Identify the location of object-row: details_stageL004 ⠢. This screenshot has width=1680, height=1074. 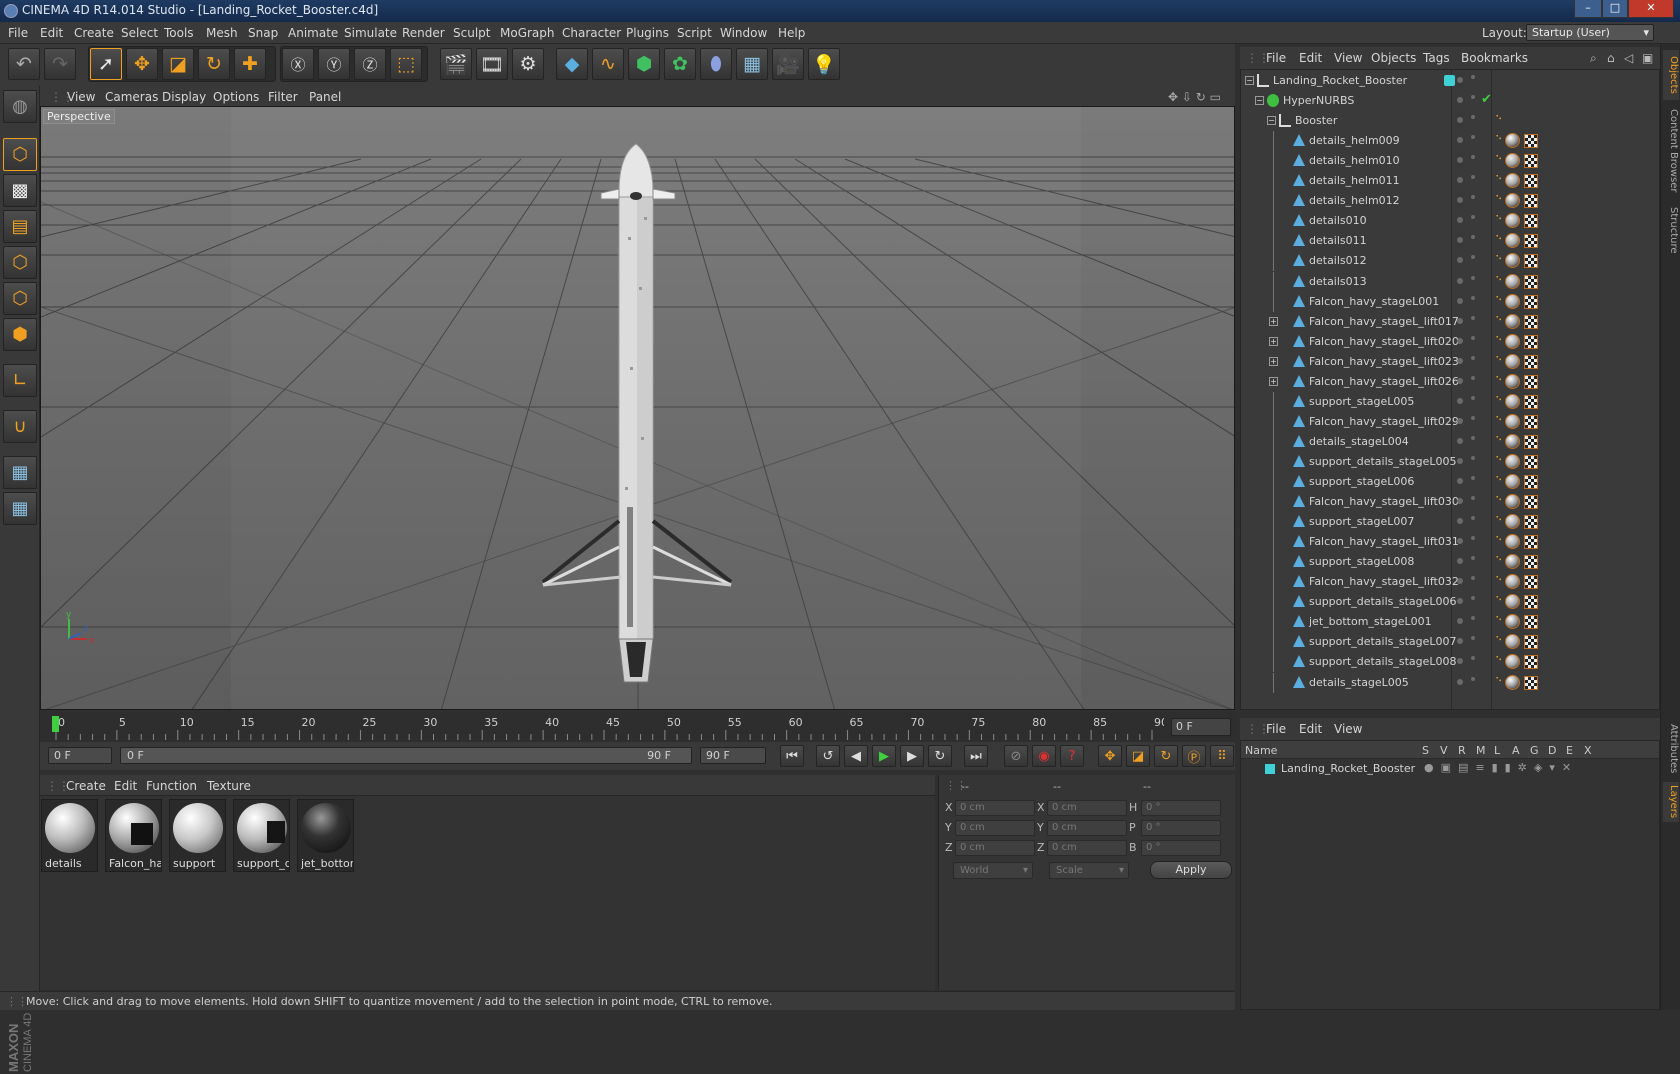
(1450, 441).